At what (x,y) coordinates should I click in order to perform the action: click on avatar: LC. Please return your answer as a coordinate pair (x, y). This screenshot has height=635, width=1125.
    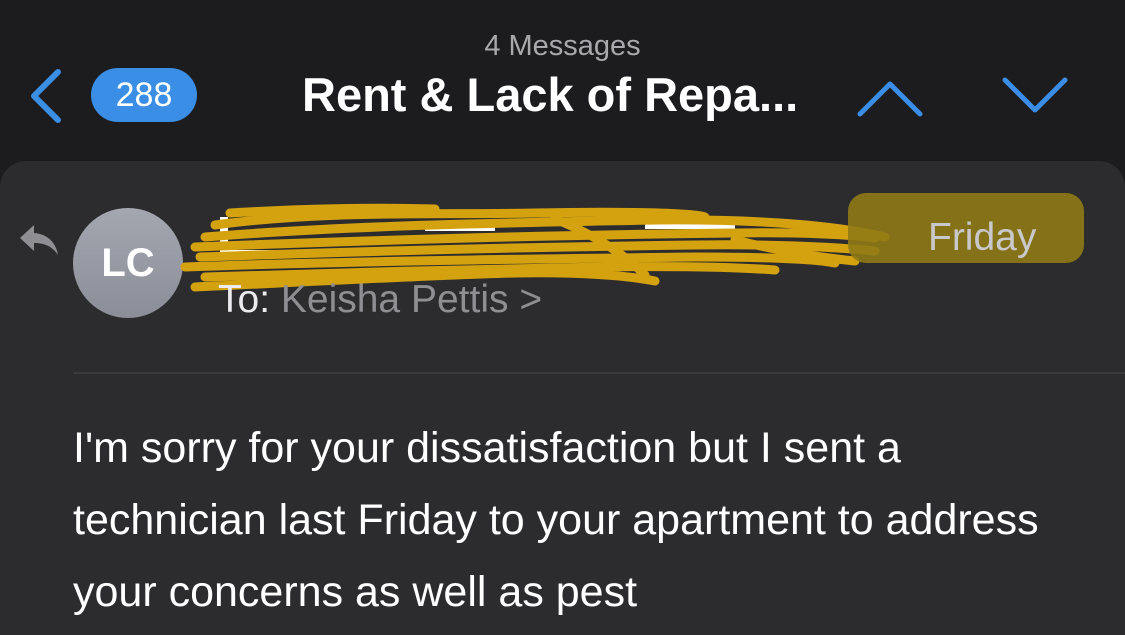
    Looking at the image, I should click on (128, 263).